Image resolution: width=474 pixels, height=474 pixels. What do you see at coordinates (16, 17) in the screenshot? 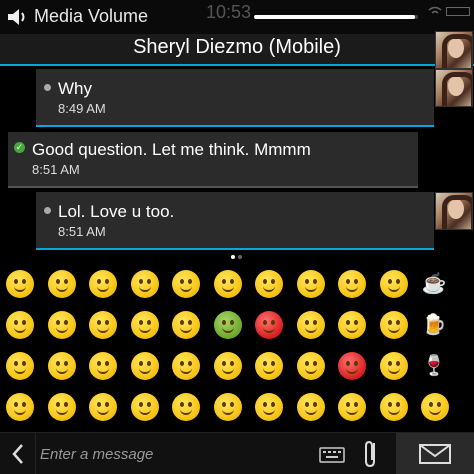
I see `speaker-icon` at bounding box center [16, 17].